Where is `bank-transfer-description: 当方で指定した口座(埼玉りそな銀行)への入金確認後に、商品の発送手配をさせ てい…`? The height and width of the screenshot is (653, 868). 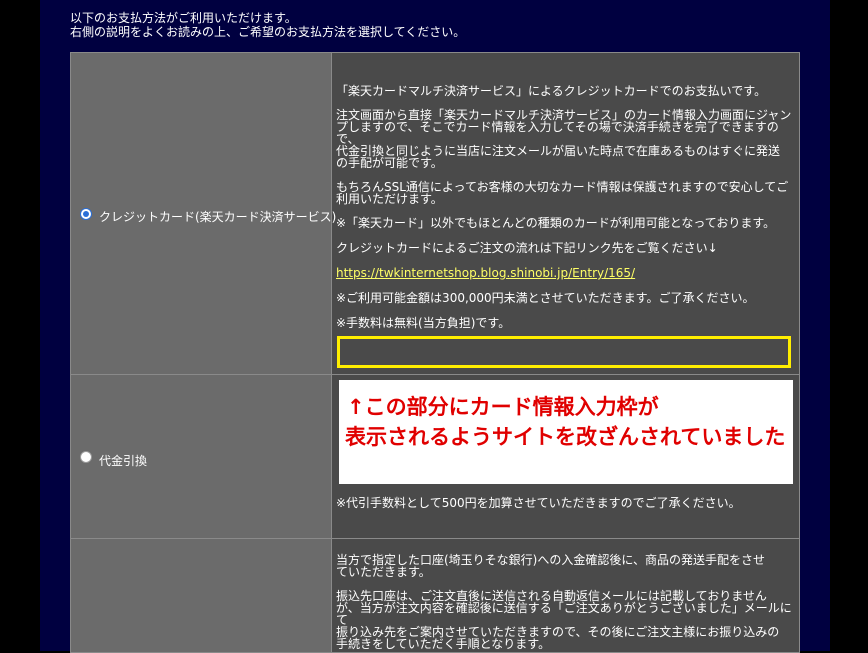 bank-transfer-description: 当方で指定した口座(埼玉りそな銀行)への入金確認後に、商品の発送手配をさせ てい… is located at coordinates (565, 595).